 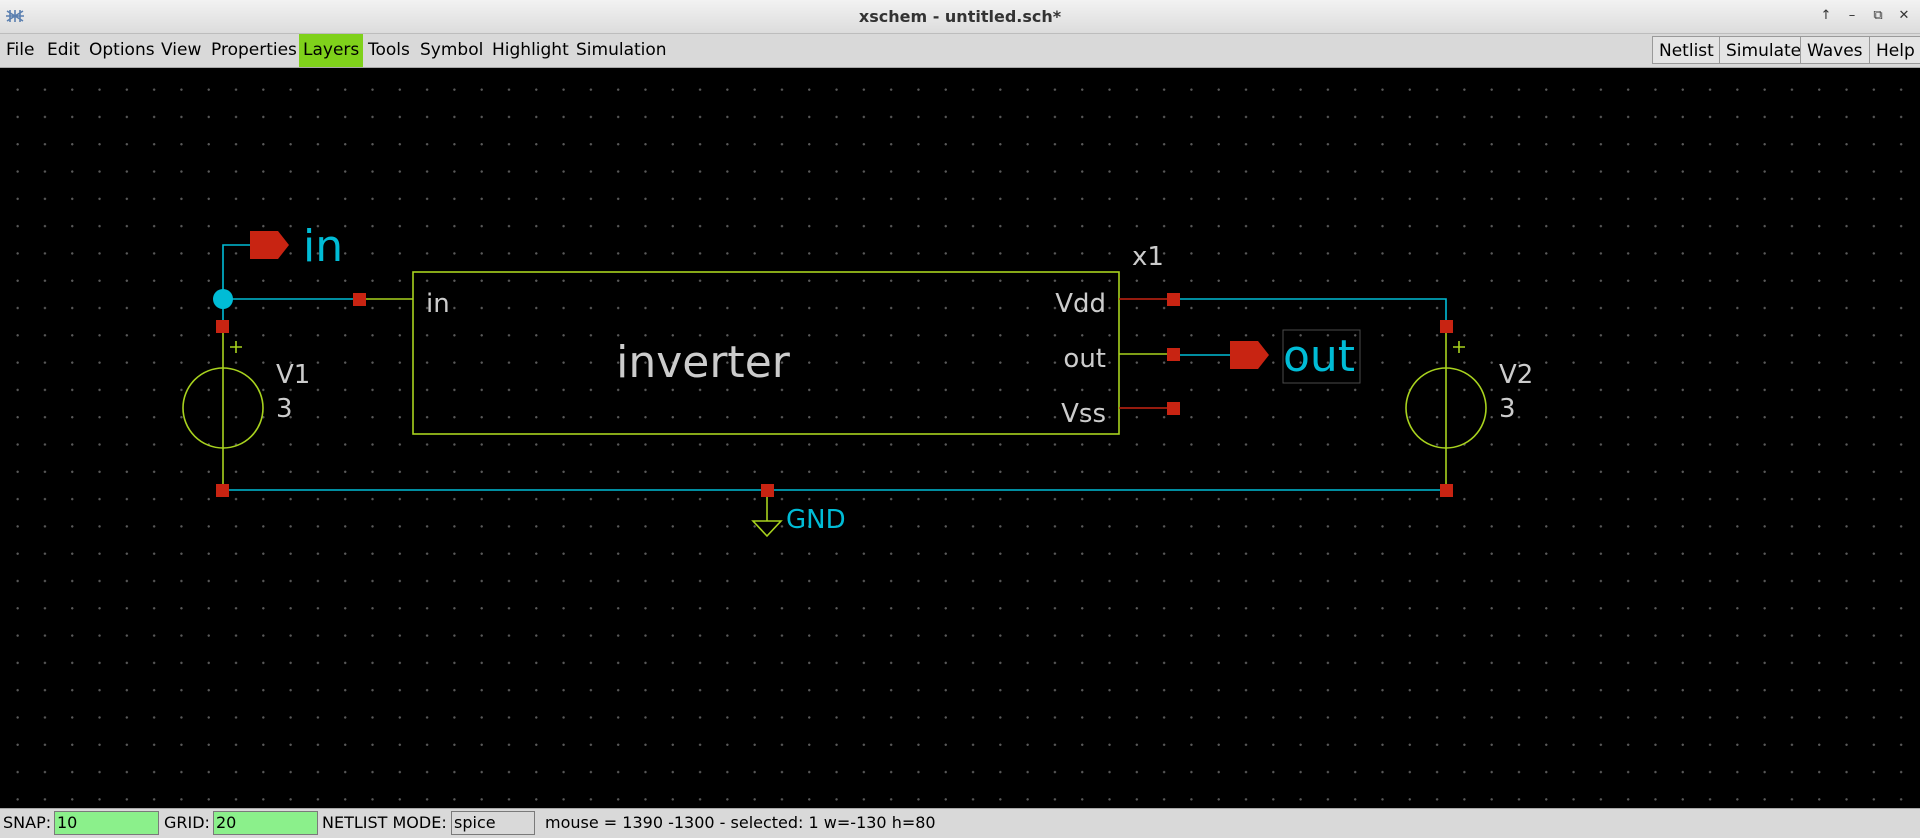 I want to click on menu-file: File, so click(x=20, y=50).